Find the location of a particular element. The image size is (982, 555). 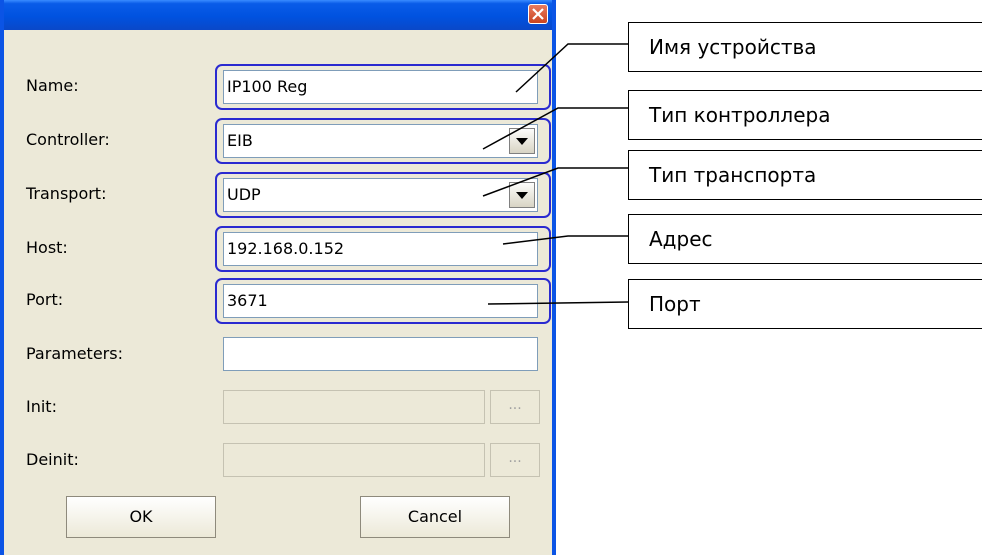

transport-callout-line is located at coordinates (555, 182).